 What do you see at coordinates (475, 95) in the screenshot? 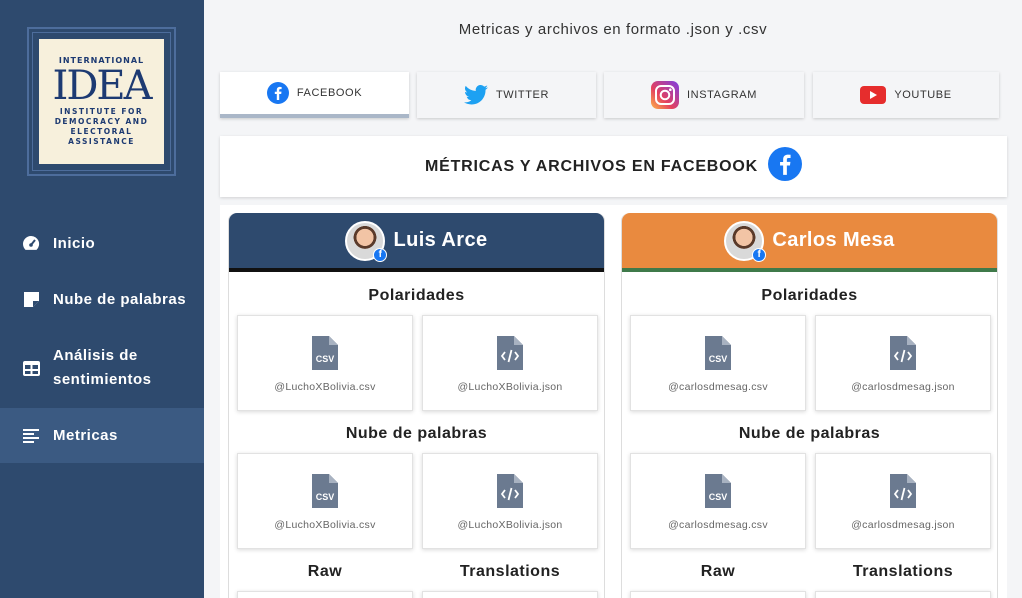
I see `twitter-icon` at bounding box center [475, 95].